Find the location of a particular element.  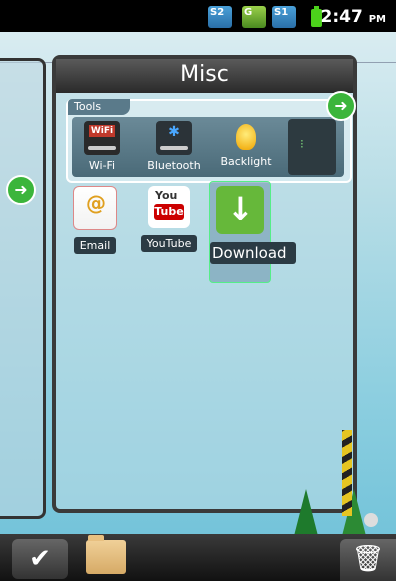

bottom-dock: ✔ 🗑 is located at coordinates (198, 557).